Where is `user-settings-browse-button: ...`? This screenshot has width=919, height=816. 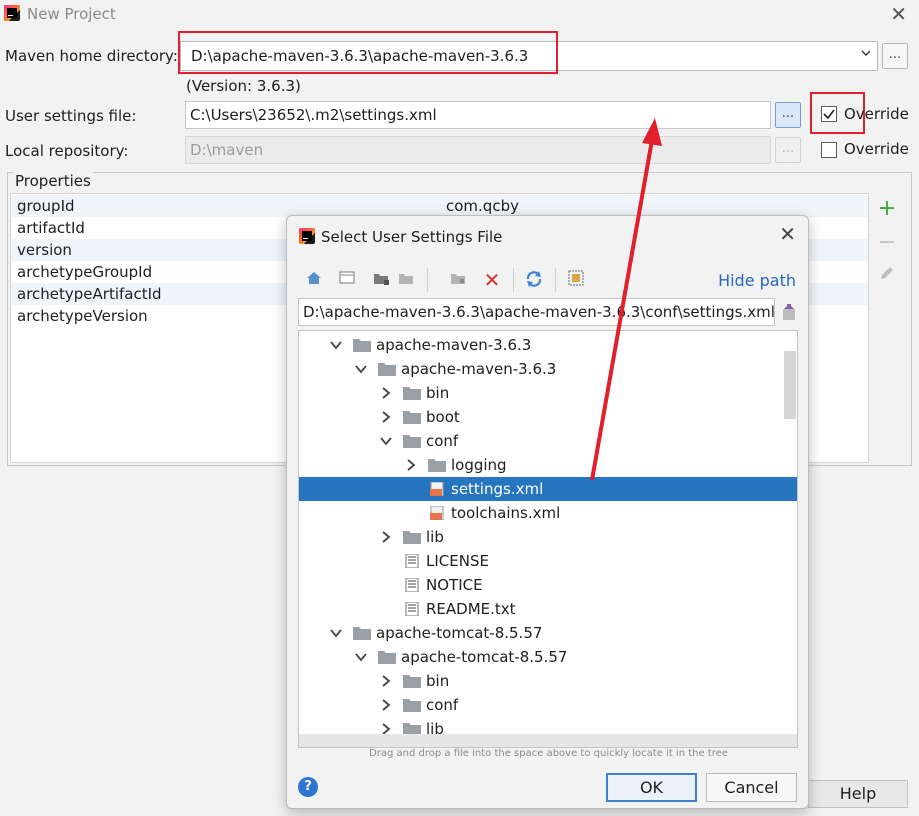 user-settings-browse-button: ... is located at coordinates (788, 115).